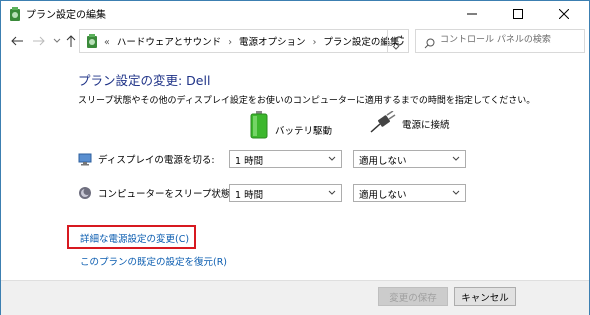 The height and width of the screenshot is (315, 590). I want to click on restore-defaults-link: このプランの既定の設定を復元(R), so click(153, 261).